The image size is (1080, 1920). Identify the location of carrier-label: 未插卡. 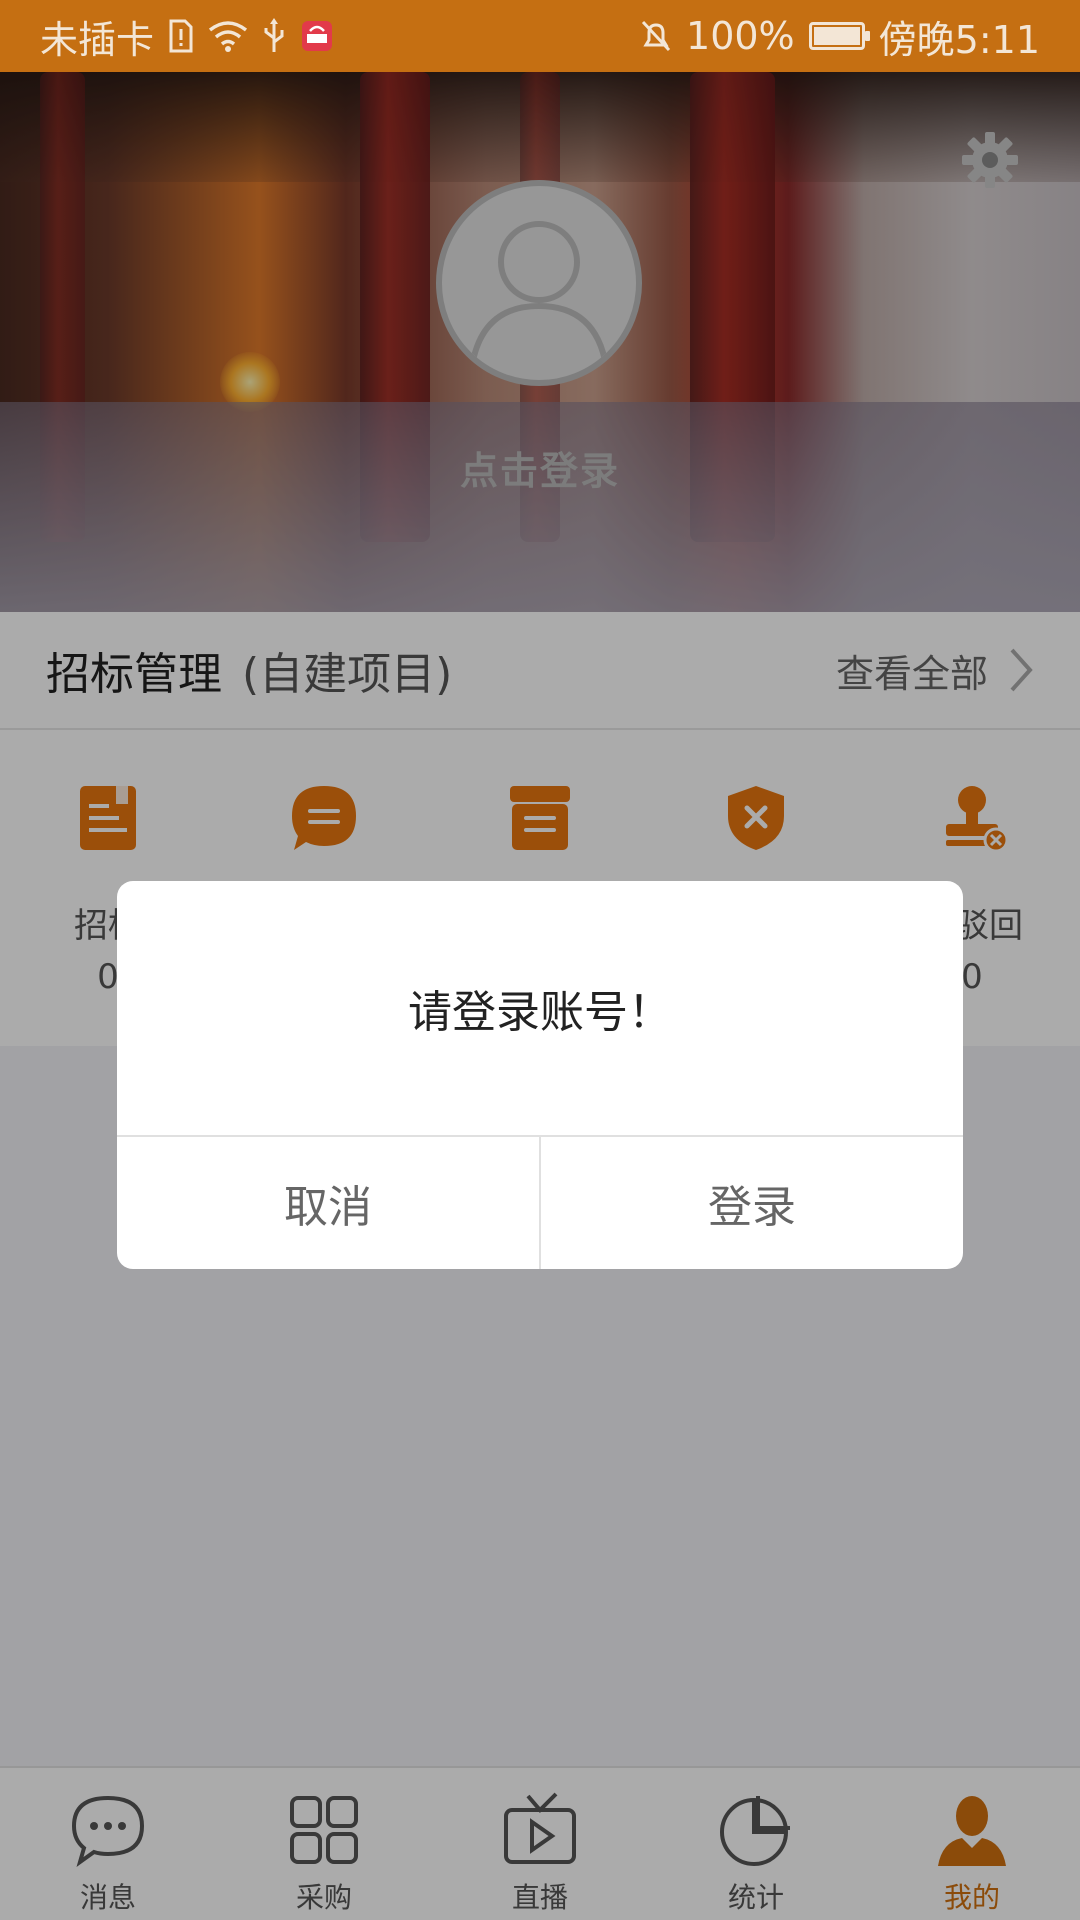
(97, 39).